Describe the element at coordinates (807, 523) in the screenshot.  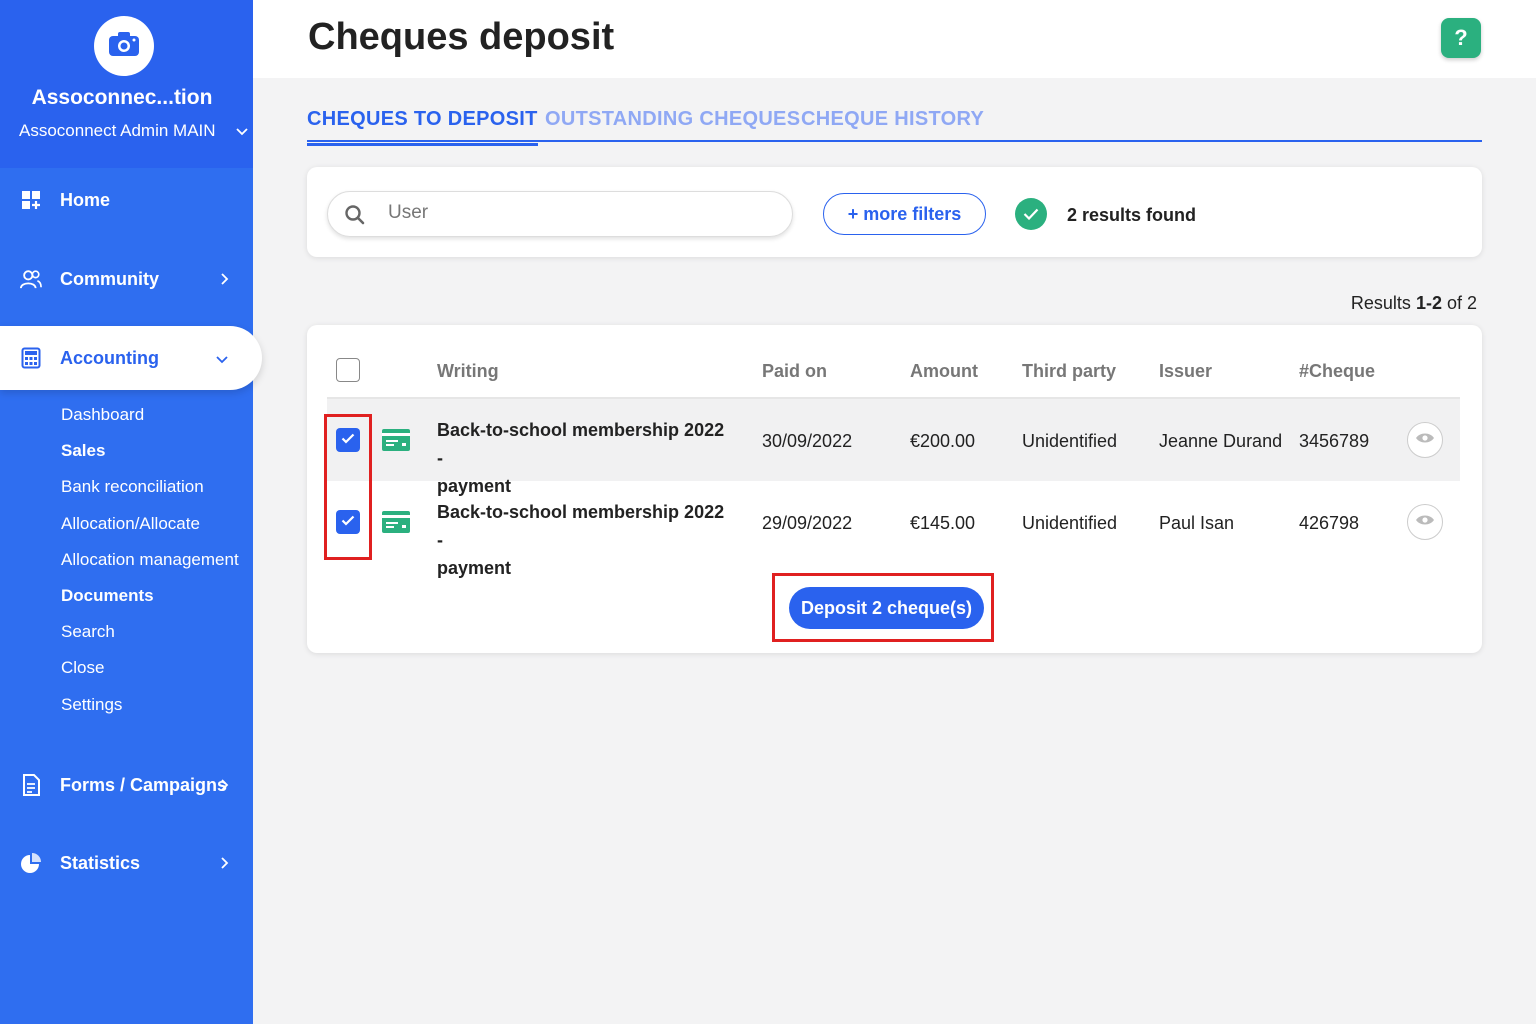
I see `cell-paid-on: 29/09/2022` at that location.